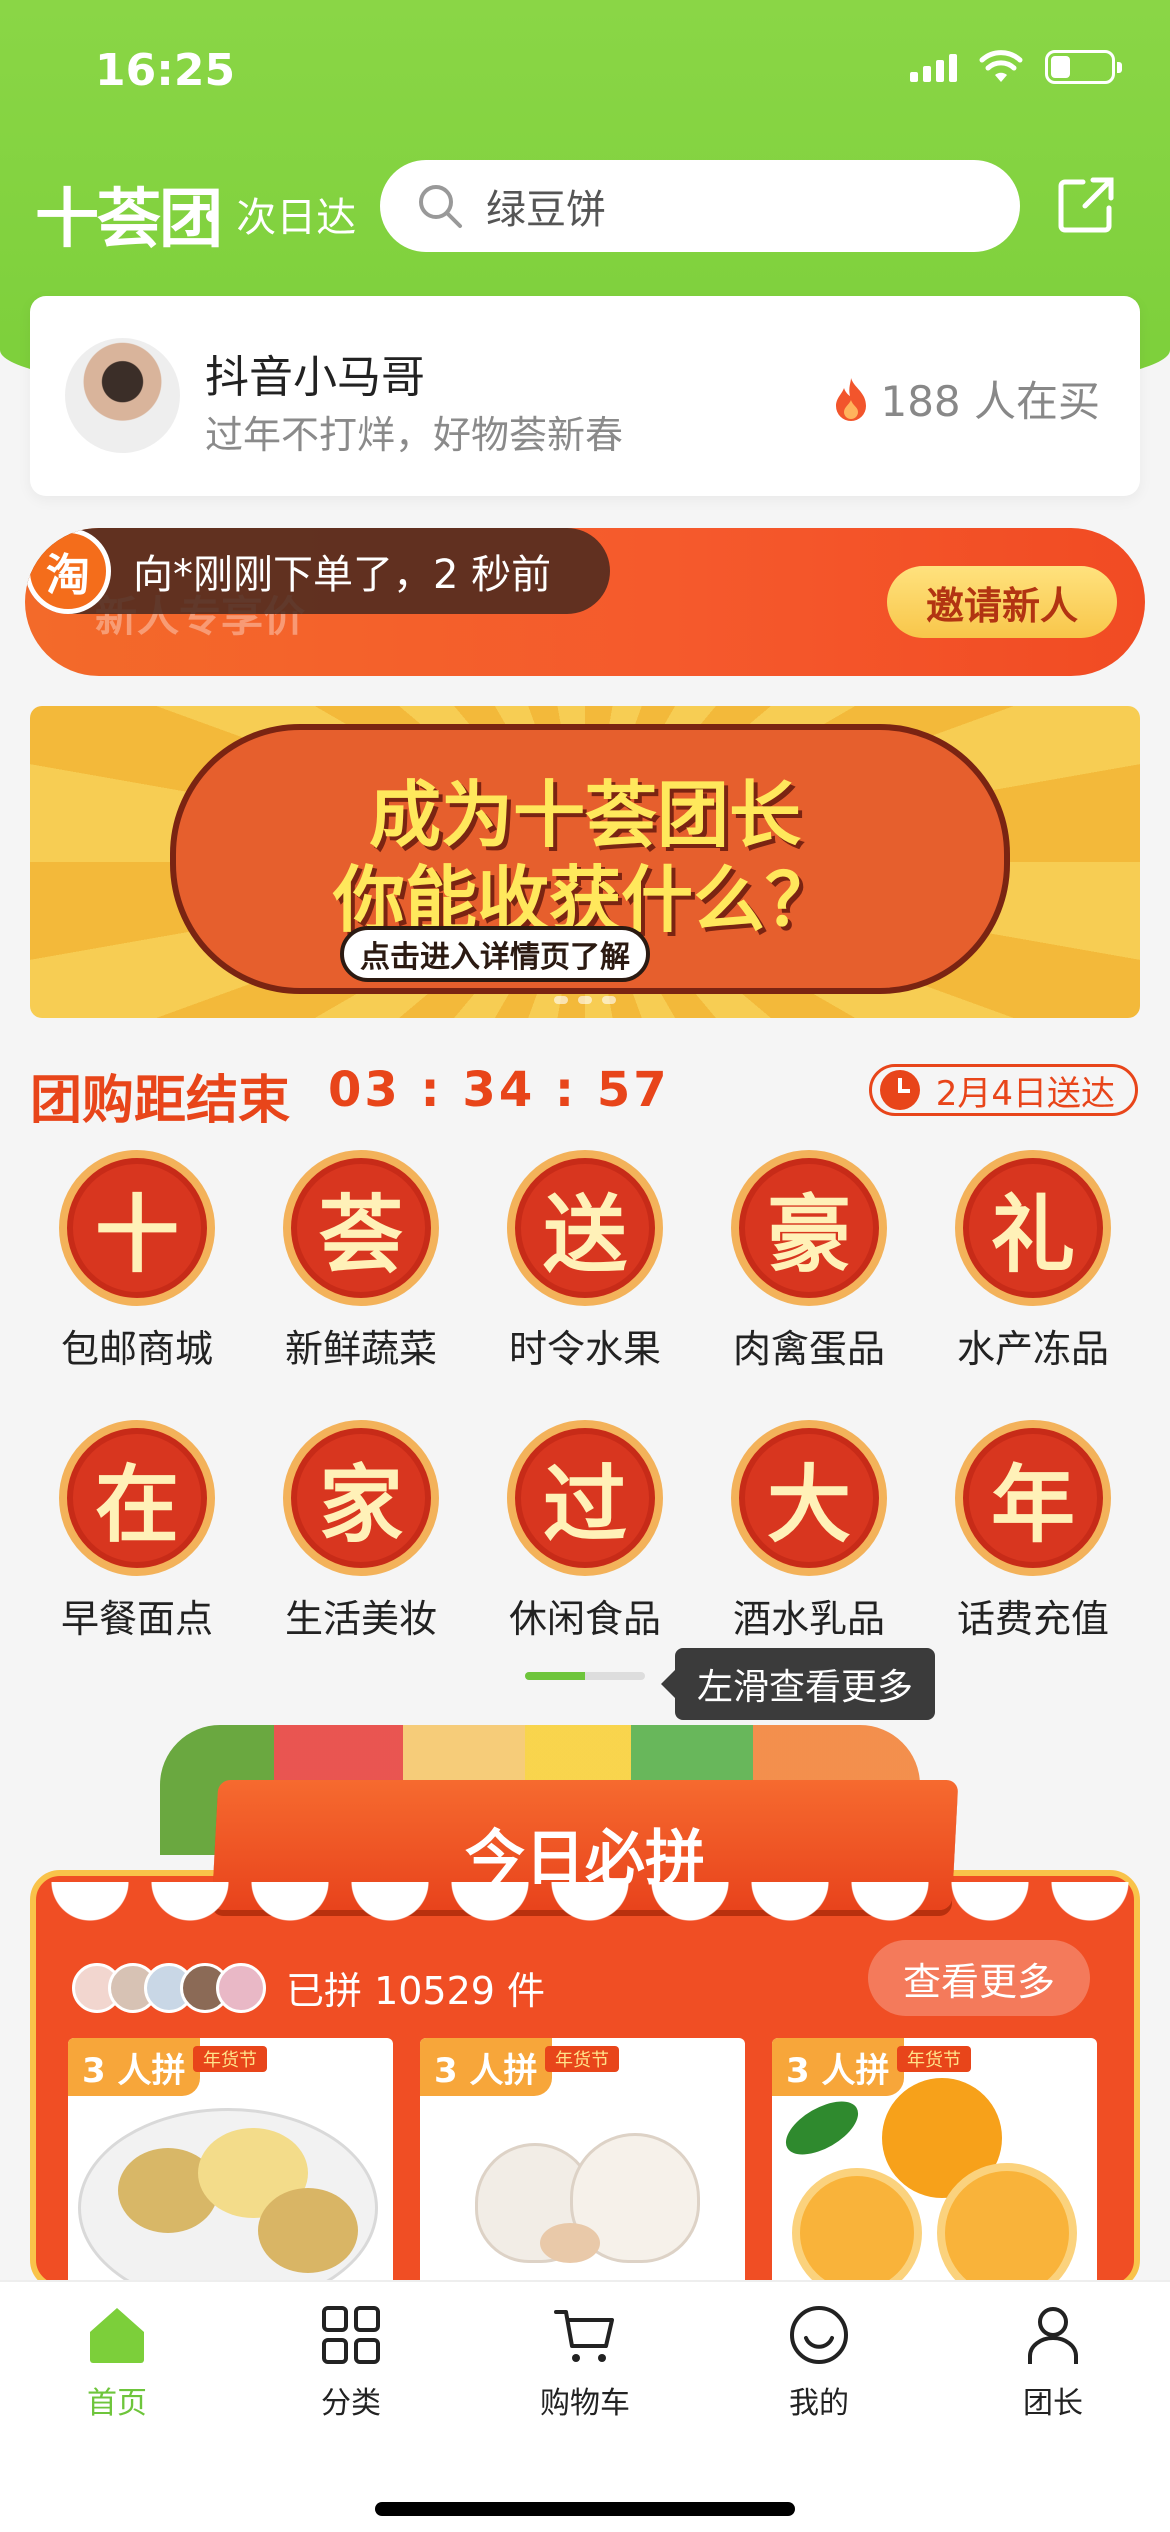  Describe the element at coordinates (584, 1349) in the screenshot. I see `category-label: 时令水果` at that location.